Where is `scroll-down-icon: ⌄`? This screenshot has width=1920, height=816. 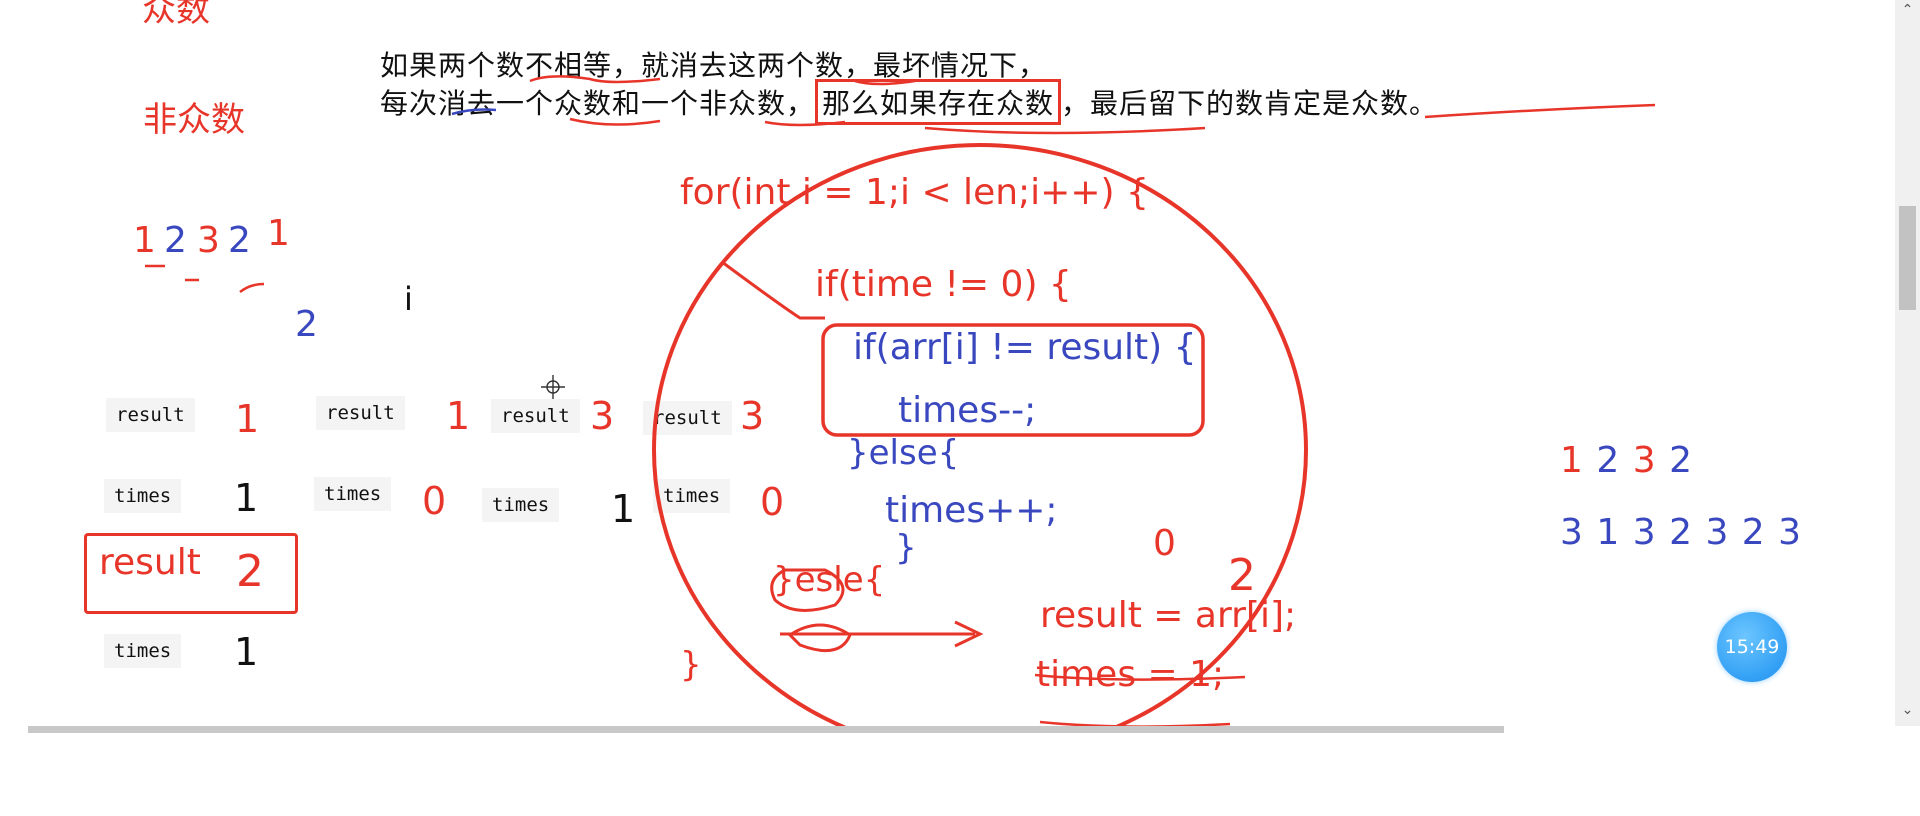
scroll-down-icon: ⌄ is located at coordinates (1907, 710).